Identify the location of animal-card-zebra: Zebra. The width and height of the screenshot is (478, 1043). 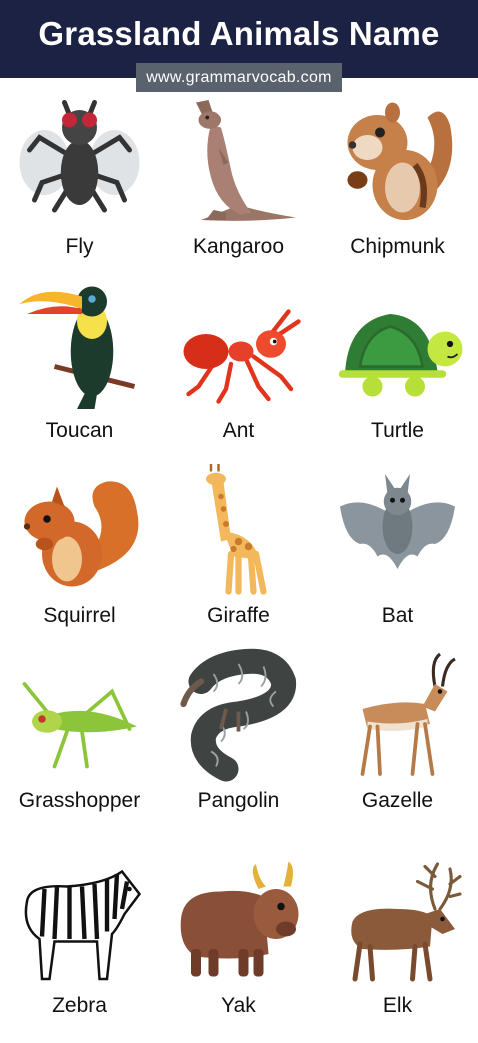
(79, 951).